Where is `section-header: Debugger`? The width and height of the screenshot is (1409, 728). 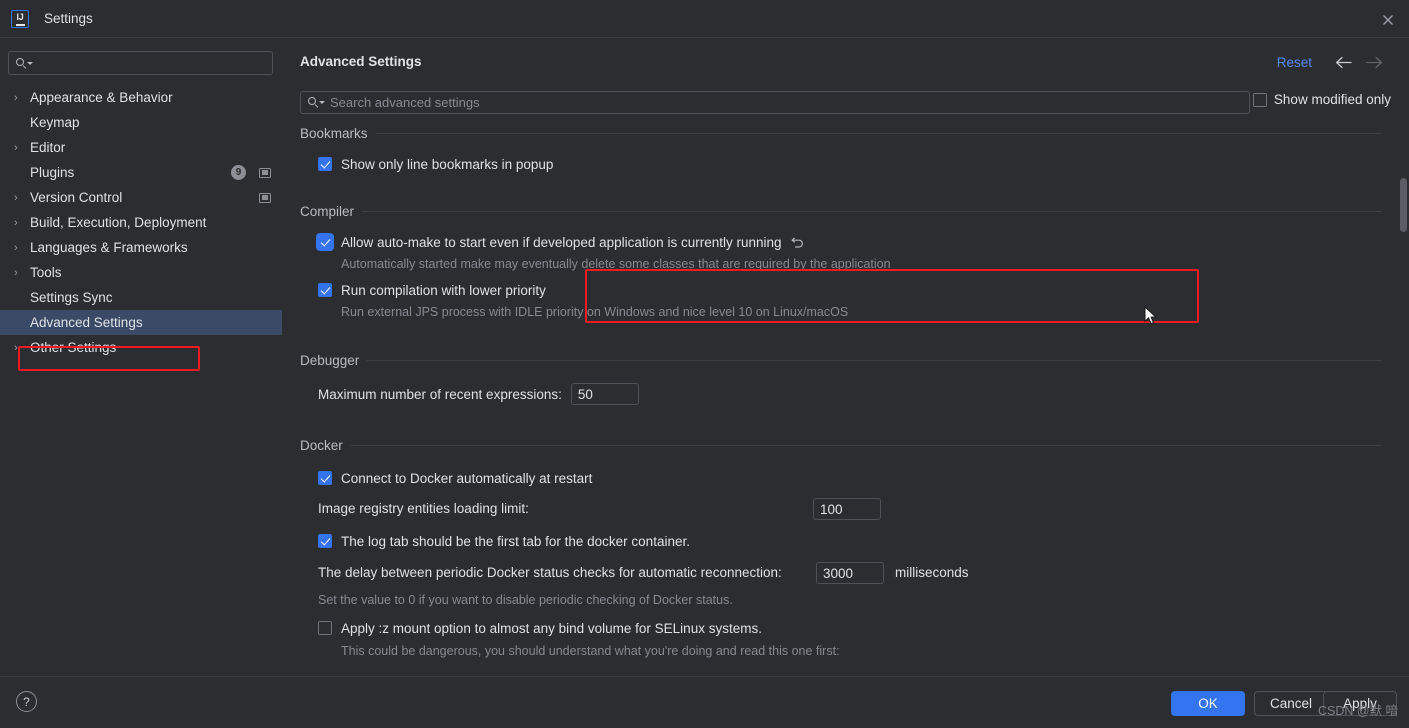 section-header: Debugger is located at coordinates (840, 360).